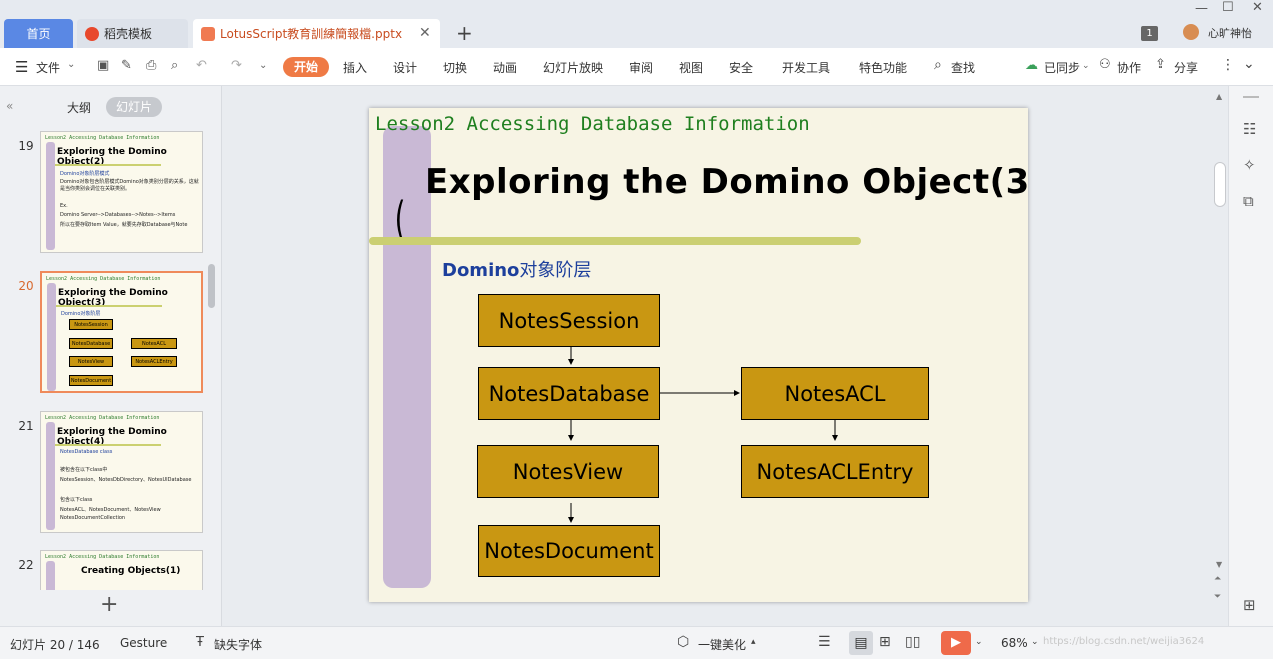  What do you see at coordinates (79, 107) in the screenshot?
I see `outline-tab: 大纲` at bounding box center [79, 107].